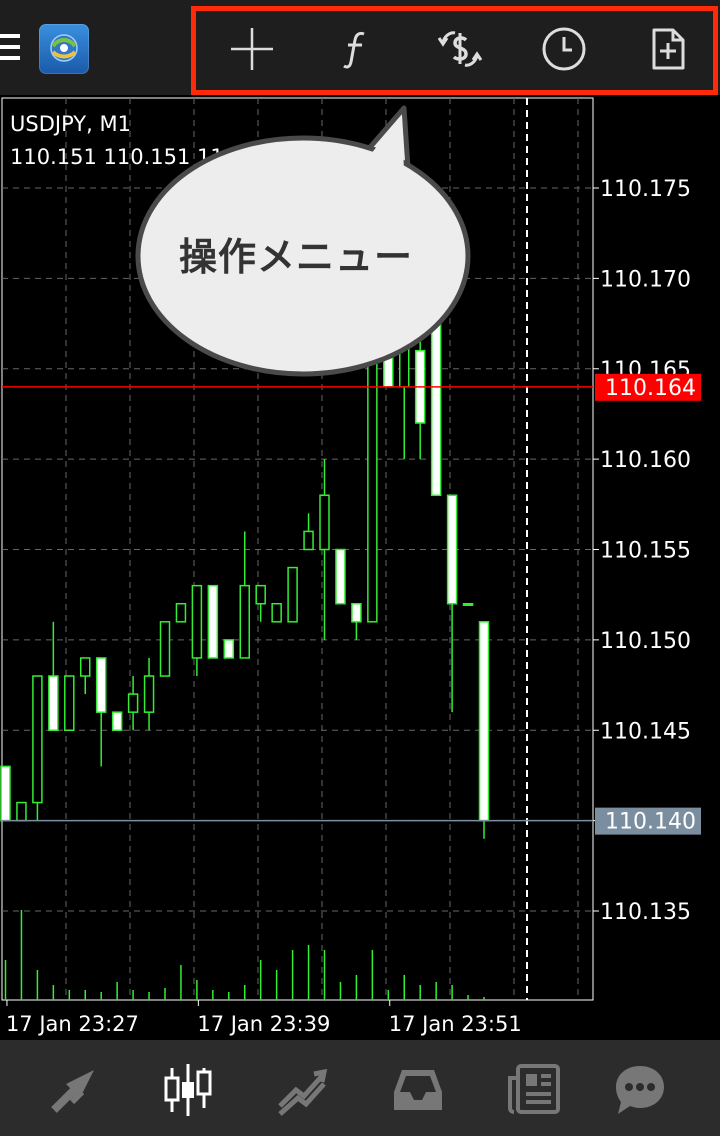  I want to click on news-icon, so click(534, 1090).